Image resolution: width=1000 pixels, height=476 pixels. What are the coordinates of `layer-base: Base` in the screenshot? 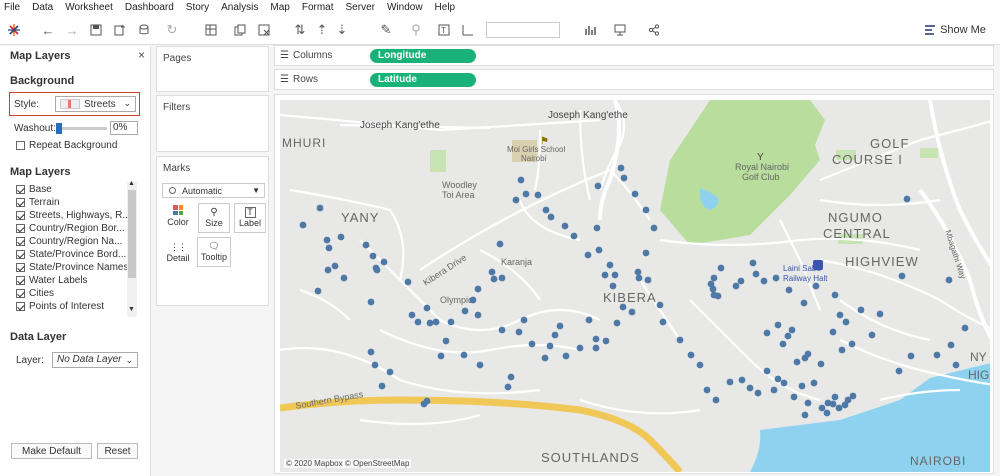 It's located at (72, 189).